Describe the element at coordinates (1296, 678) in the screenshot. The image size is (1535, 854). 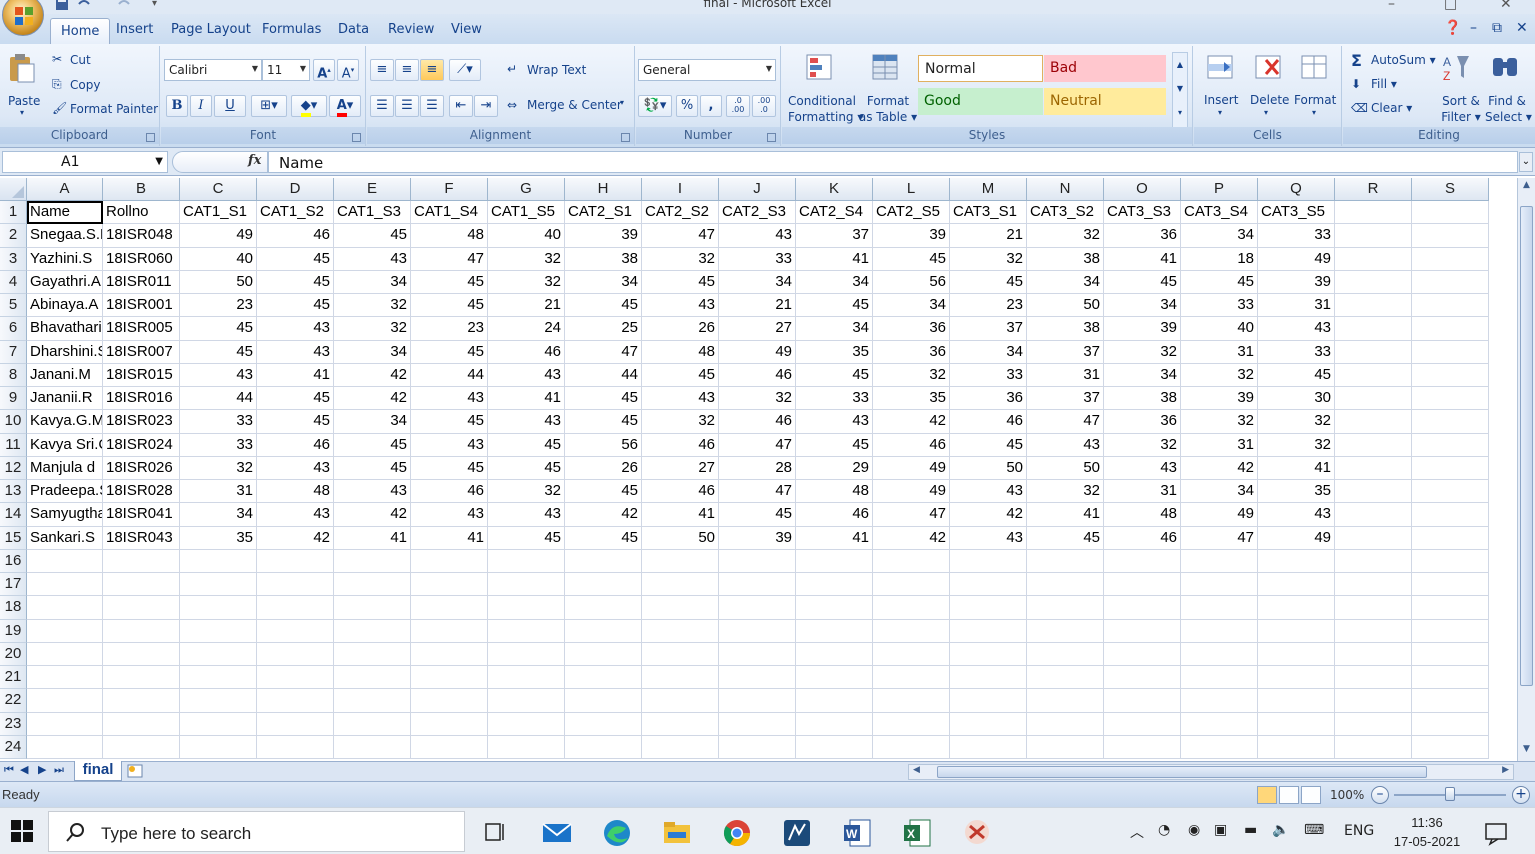
I see `cell-q21` at that location.